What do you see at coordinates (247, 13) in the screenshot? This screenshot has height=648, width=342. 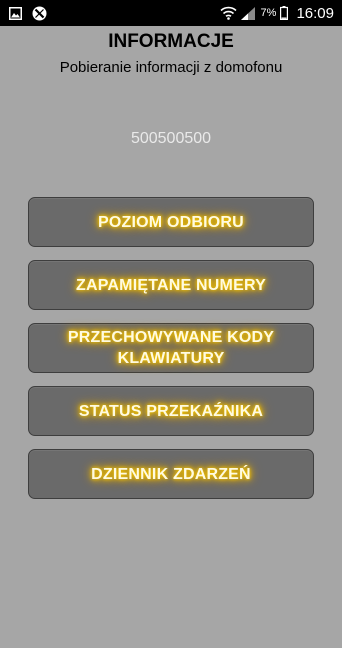 I see `signal-icon` at bounding box center [247, 13].